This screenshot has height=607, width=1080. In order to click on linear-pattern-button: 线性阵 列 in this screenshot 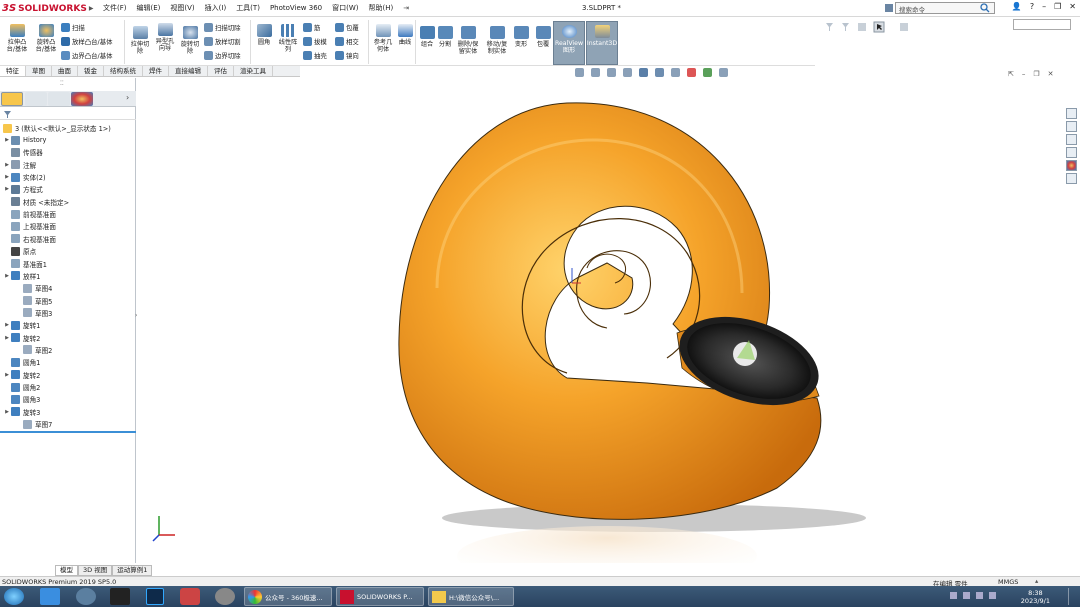, I will do `click(288, 38)`.